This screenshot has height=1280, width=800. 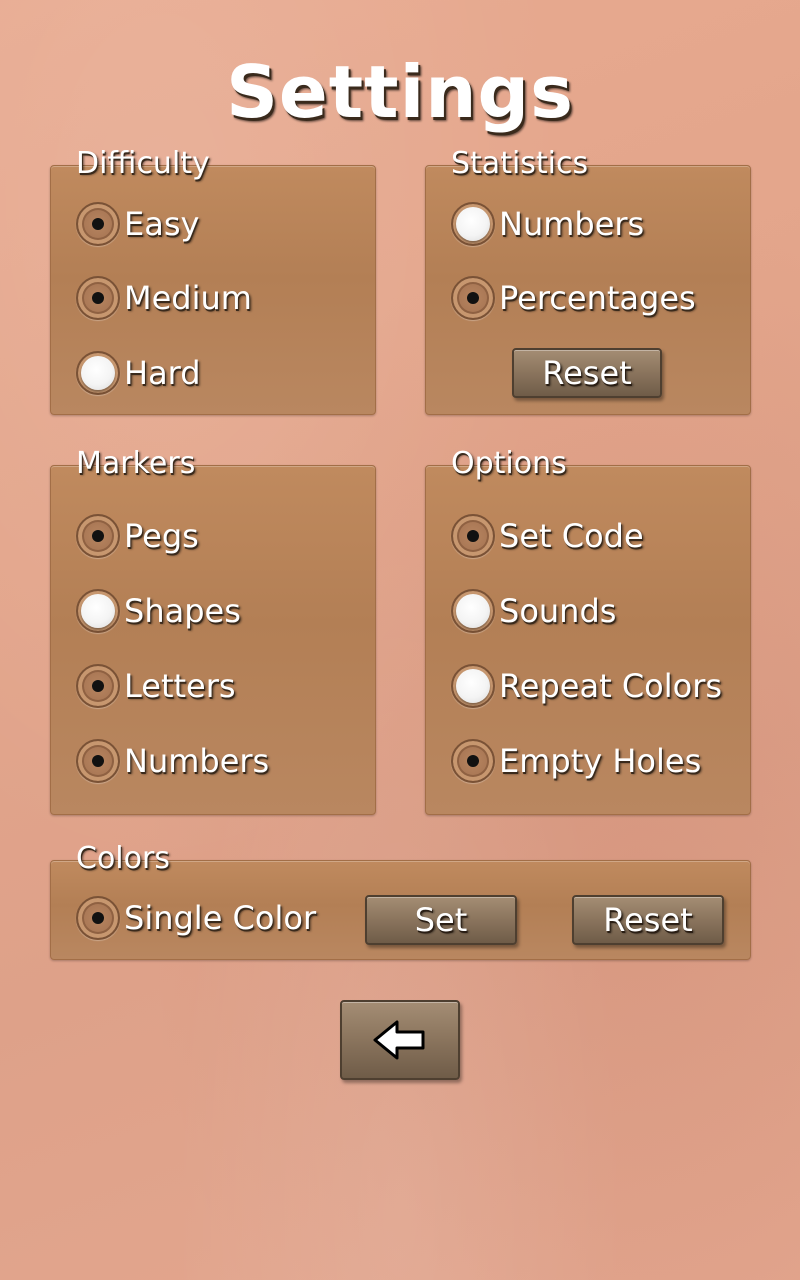 I want to click on markers-option-numbers: Numbers, so click(x=172, y=761).